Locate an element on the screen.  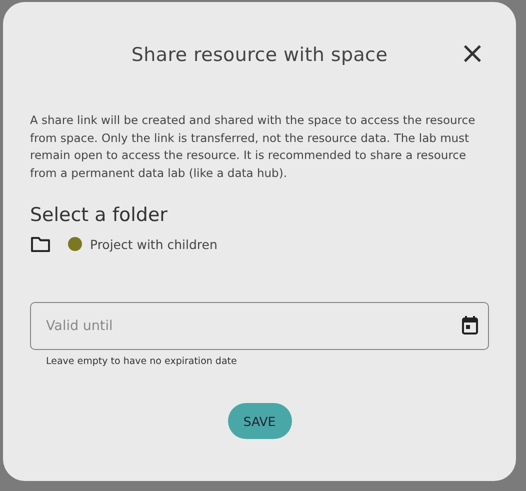
close-button: × is located at coordinates (472, 54).